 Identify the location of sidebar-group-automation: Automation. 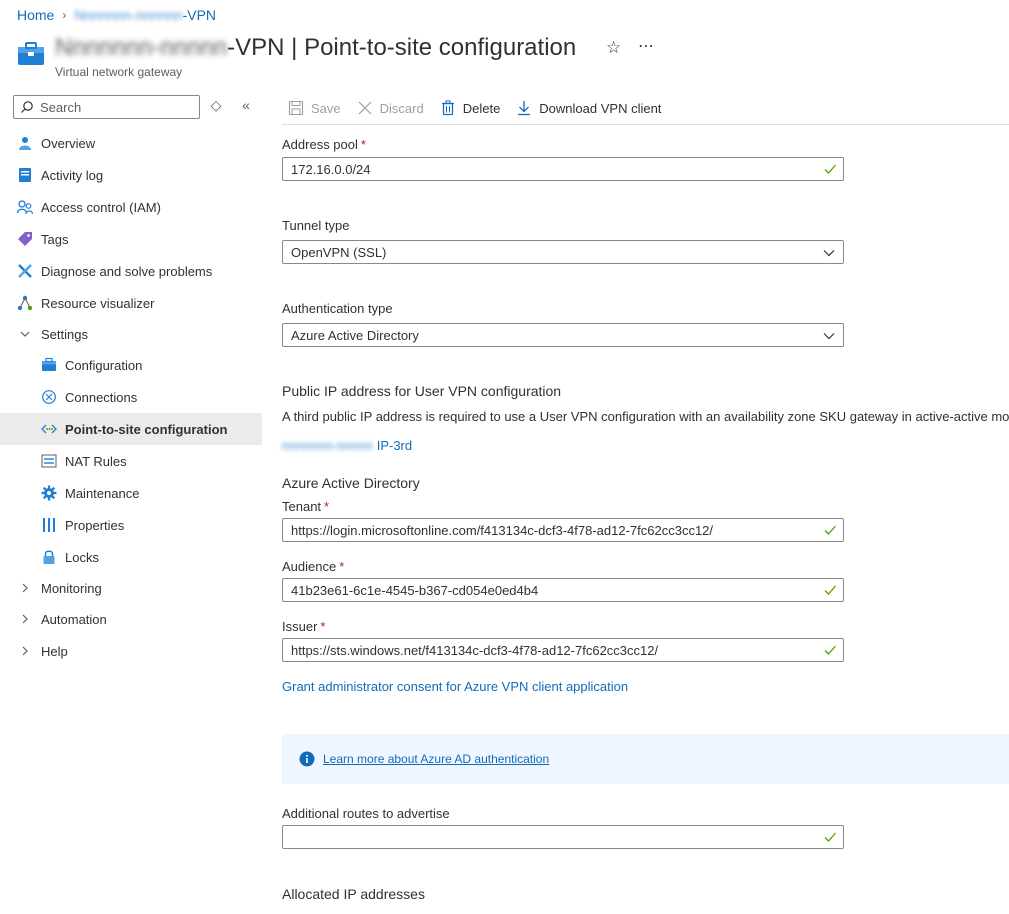
(131, 619).